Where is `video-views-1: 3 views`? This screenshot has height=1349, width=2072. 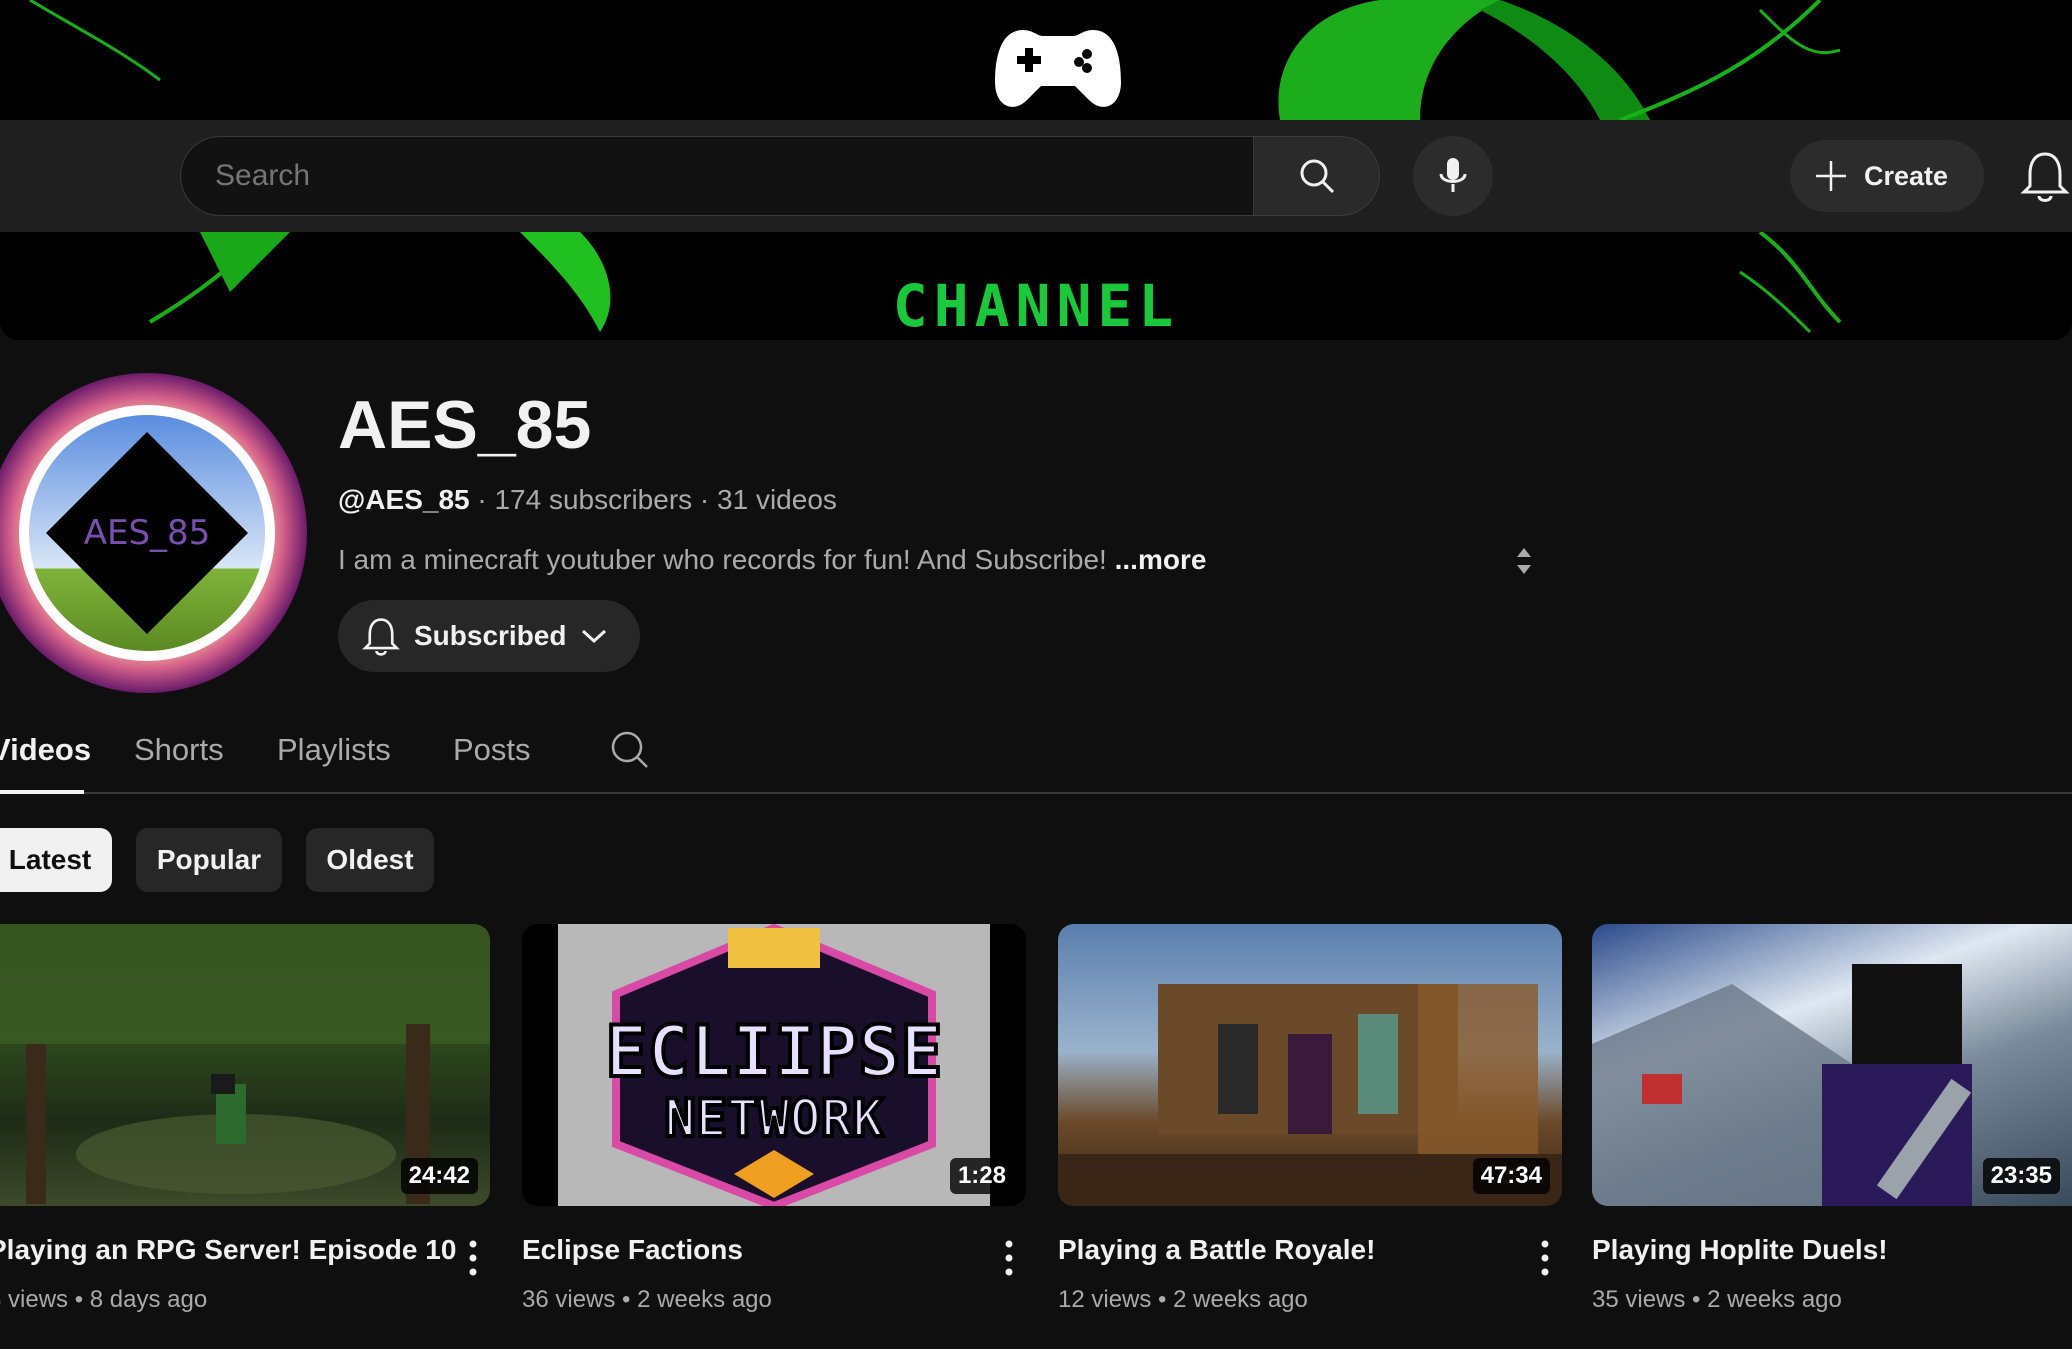 video-views-1: 3 views is located at coordinates (34, 1299).